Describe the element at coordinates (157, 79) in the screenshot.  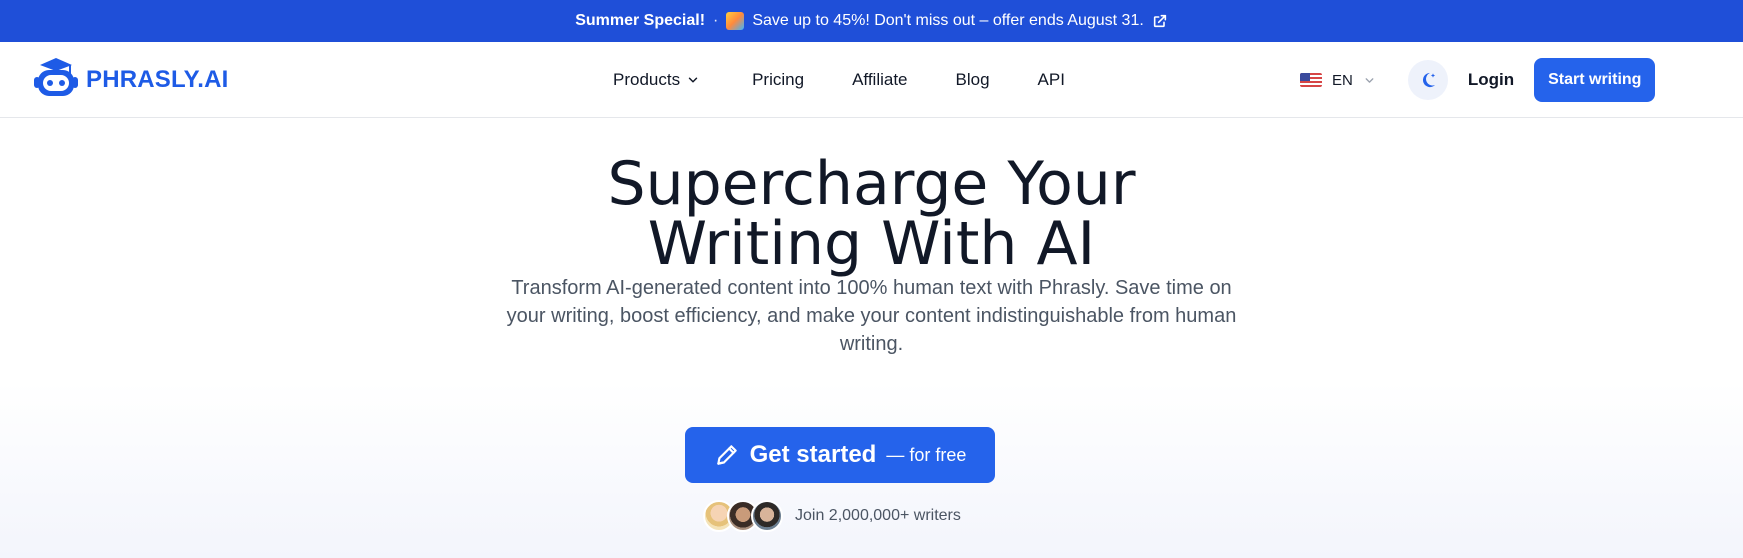
I see `logo-text: PHRASLY.AI` at that location.